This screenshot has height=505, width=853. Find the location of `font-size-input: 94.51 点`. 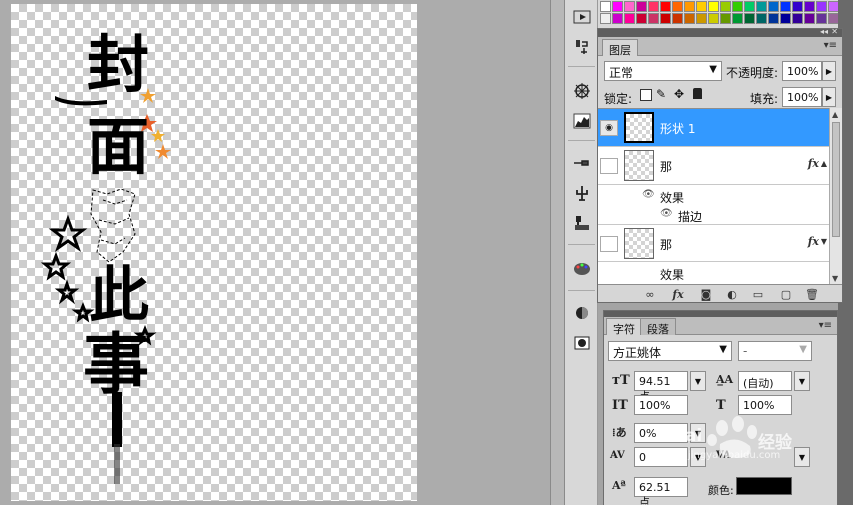

font-size-input: 94.51 点 is located at coordinates (661, 387).